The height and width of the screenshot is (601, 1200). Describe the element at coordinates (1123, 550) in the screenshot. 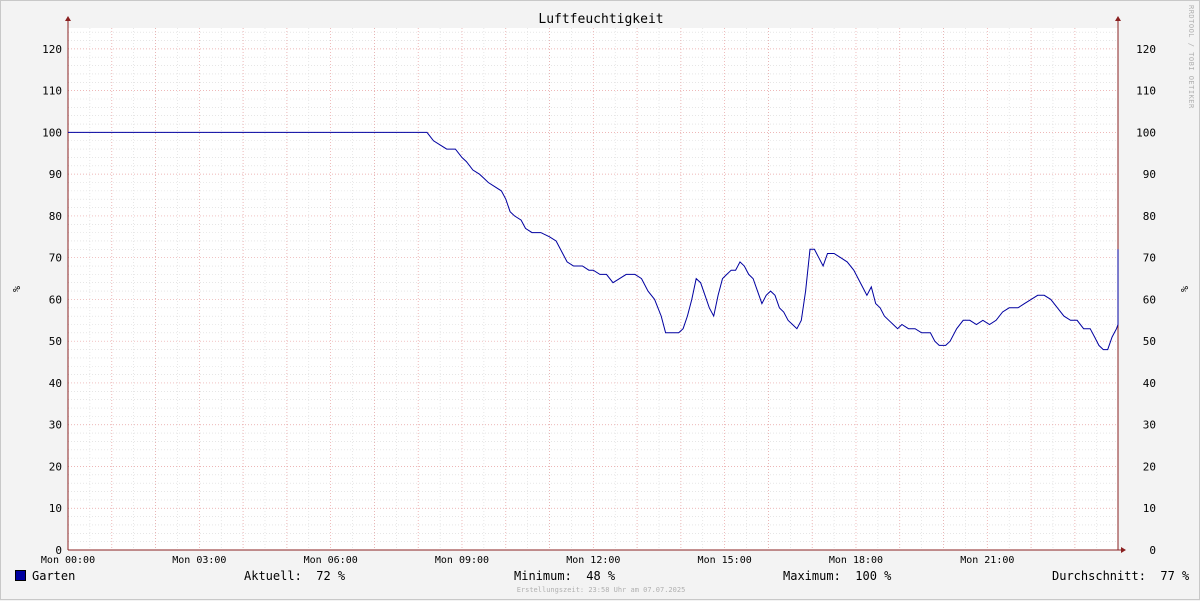

I see `x-axis-arrow` at that location.